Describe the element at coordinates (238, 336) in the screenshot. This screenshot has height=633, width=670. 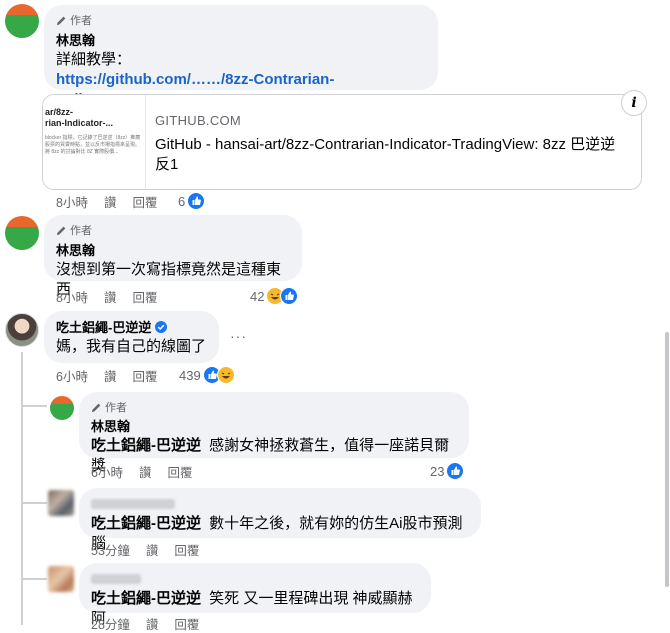
I see `more-options-icon: ···` at that location.